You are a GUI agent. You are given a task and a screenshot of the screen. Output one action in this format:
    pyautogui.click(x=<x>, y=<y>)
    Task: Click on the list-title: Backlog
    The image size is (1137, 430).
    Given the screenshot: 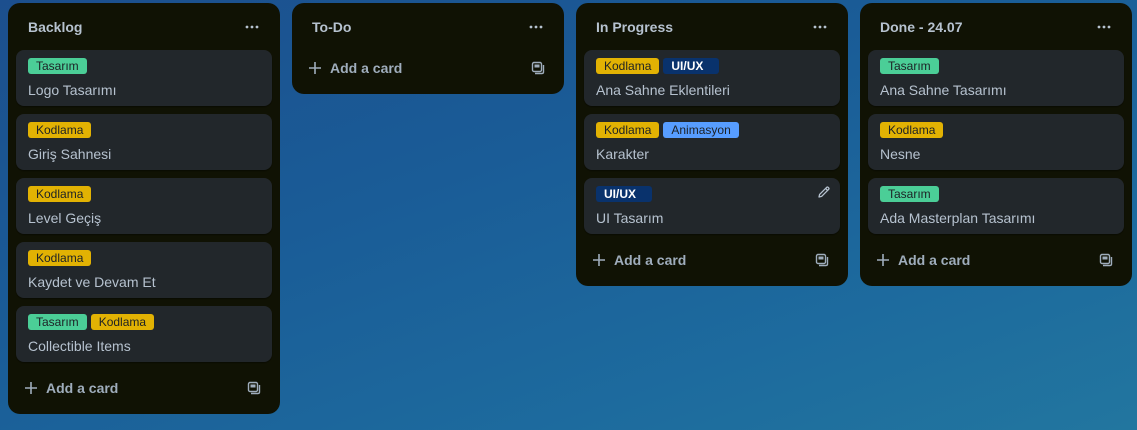 What is the action you would take?
    pyautogui.click(x=55, y=27)
    